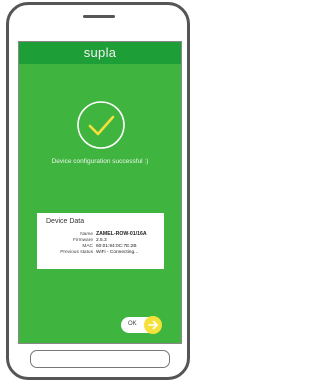 The width and height of the screenshot is (320, 387). Describe the element at coordinates (100, 161) in the screenshot. I see `success-message: Device configuration successful :)` at that location.